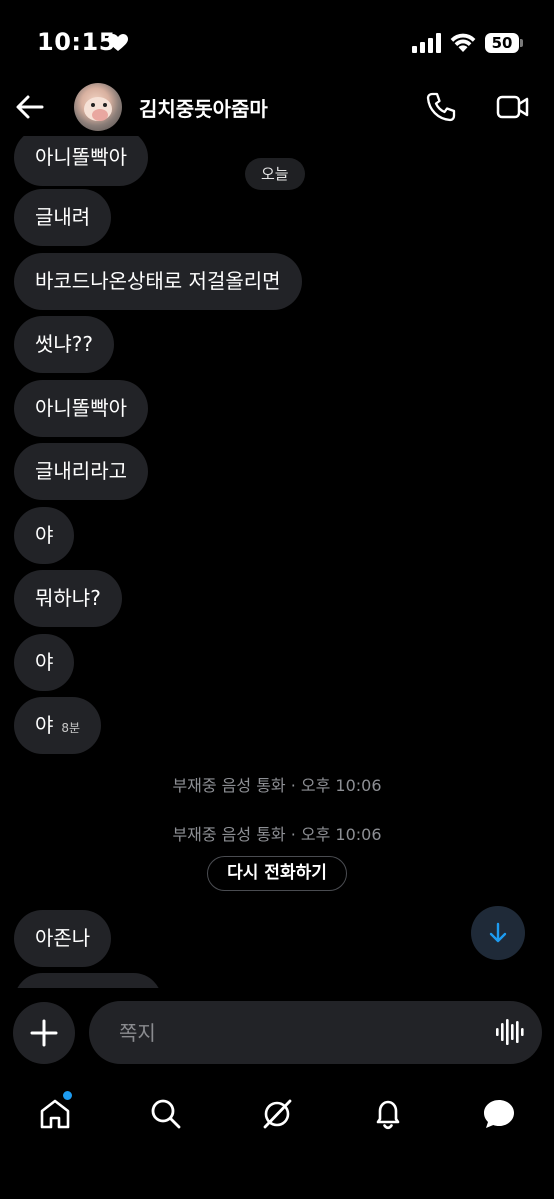  I want to click on date-chip: 오늘, so click(275, 174).